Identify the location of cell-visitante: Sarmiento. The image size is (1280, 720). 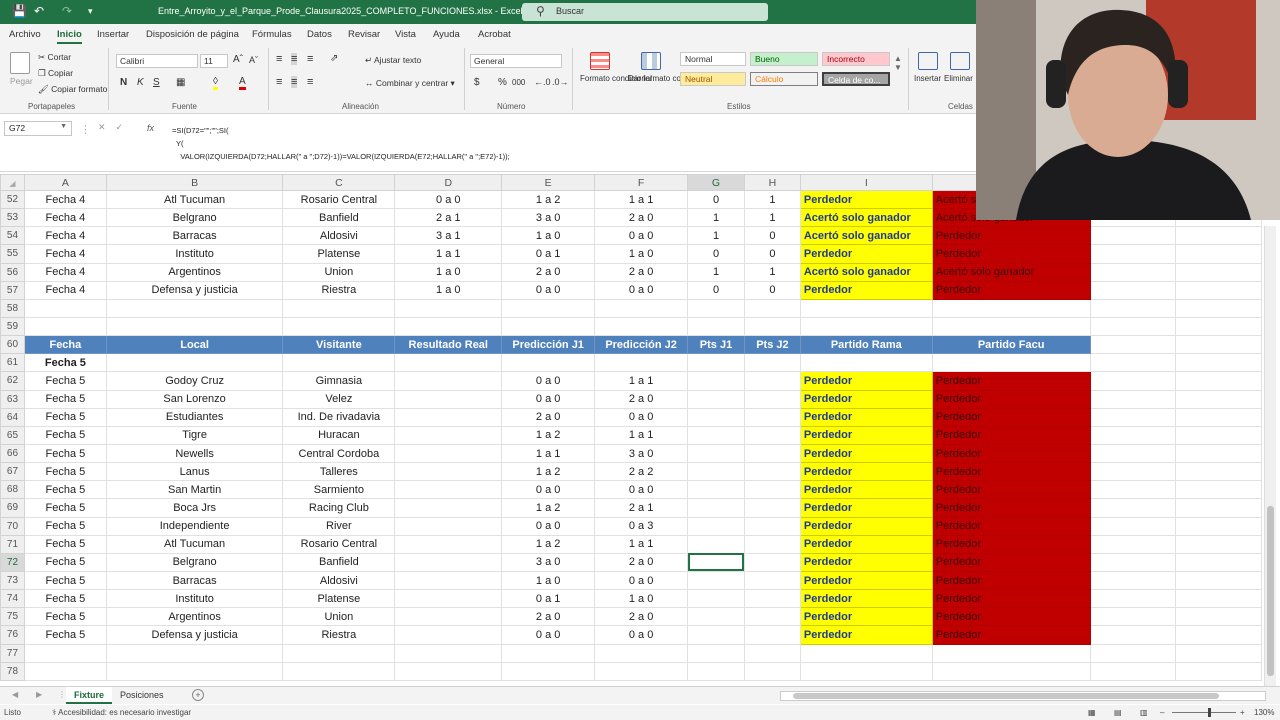
(339, 490).